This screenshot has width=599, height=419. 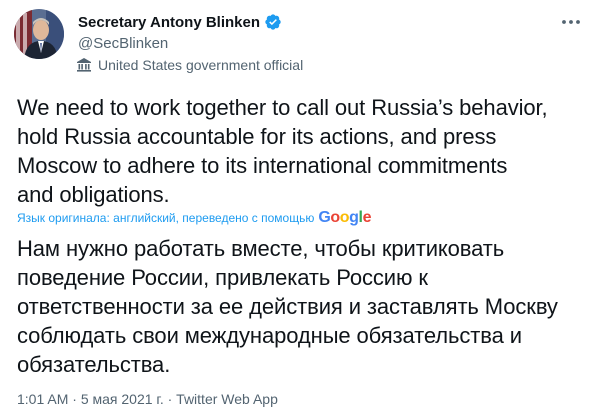 I want to click on display-name: Secretary Antony Blinken, so click(x=169, y=22).